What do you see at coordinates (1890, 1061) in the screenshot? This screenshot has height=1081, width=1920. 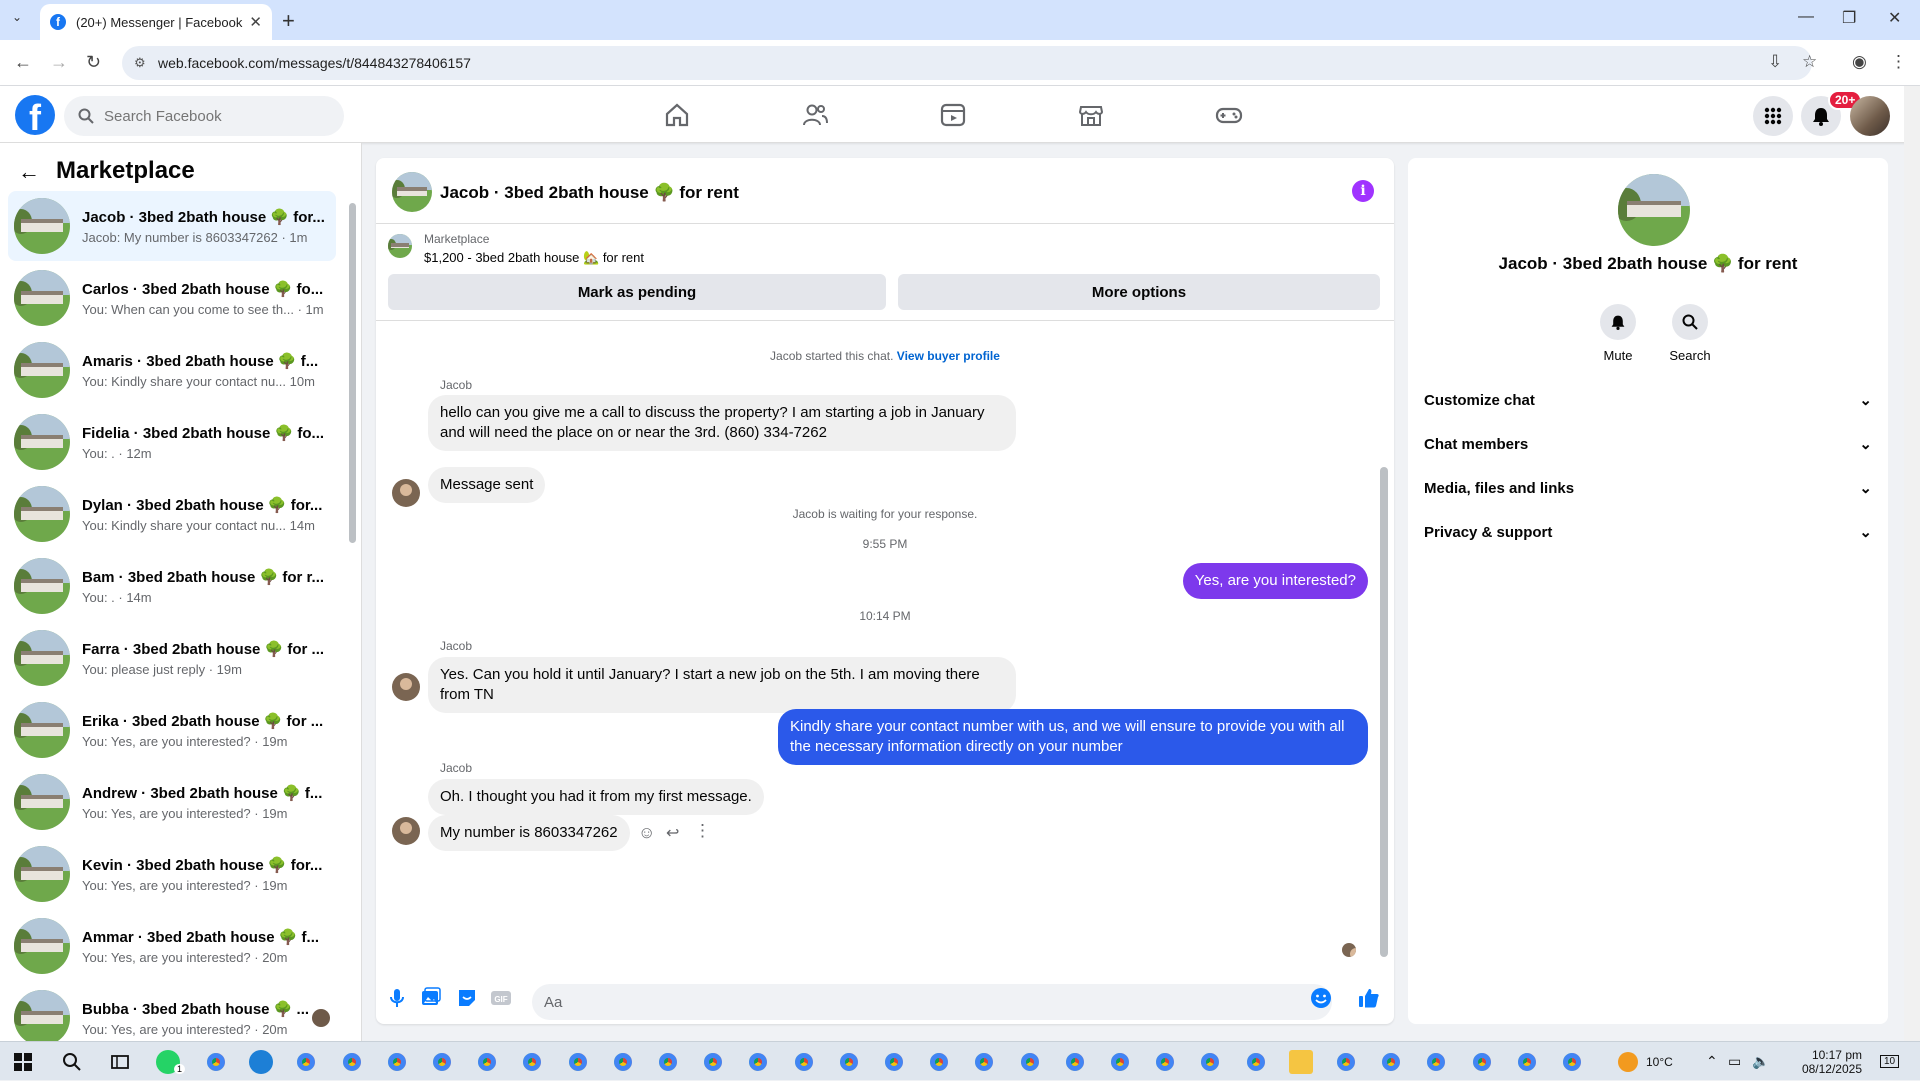 I see `notification-center-icon: 10` at bounding box center [1890, 1061].